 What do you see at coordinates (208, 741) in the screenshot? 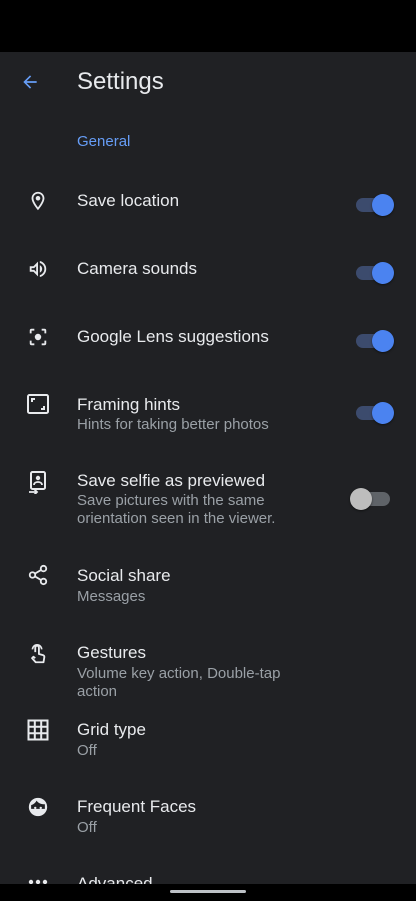
I see `setting-grid-type: Grid type Off` at bounding box center [208, 741].